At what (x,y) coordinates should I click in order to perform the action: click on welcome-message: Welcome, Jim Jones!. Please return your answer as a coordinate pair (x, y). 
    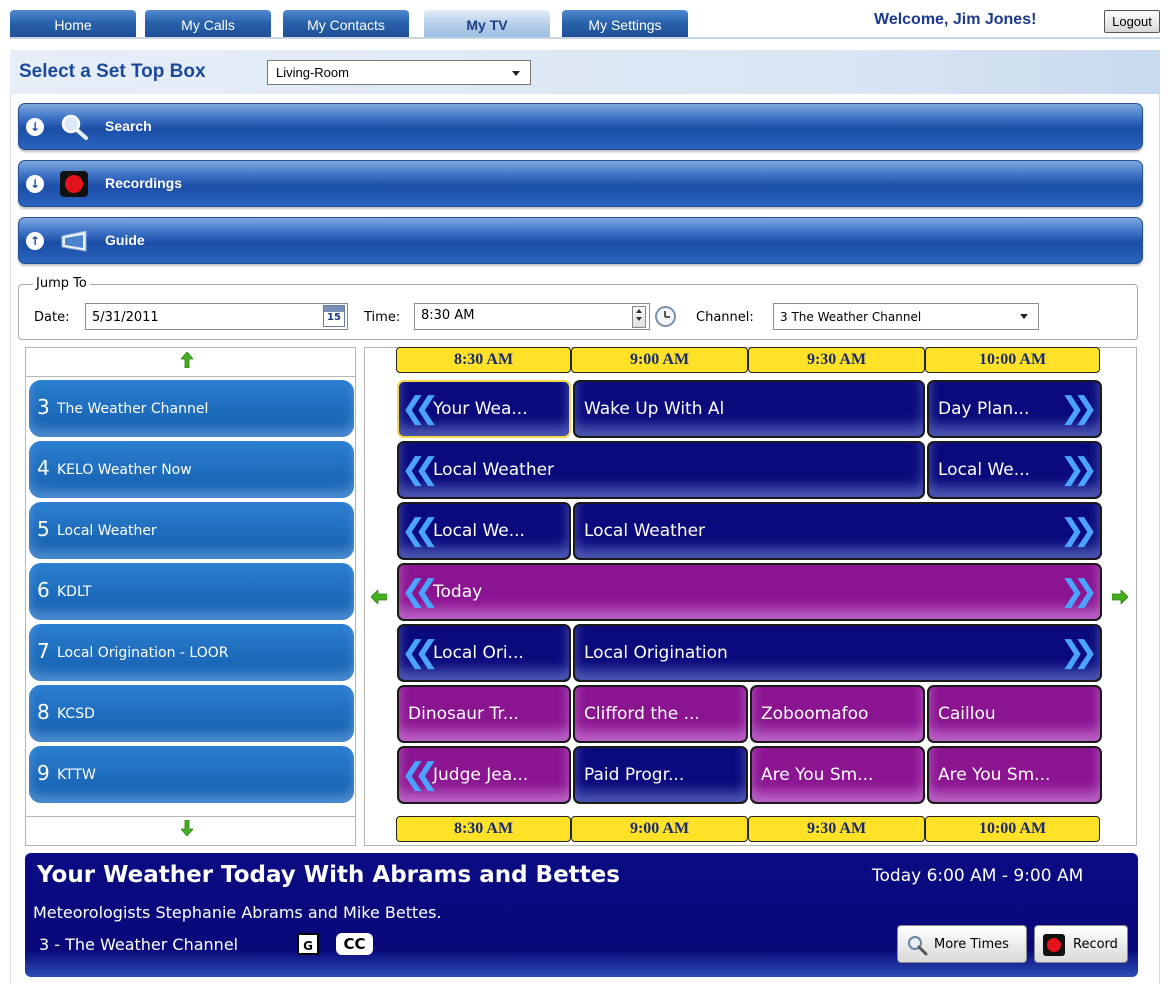
    Looking at the image, I should click on (955, 19).